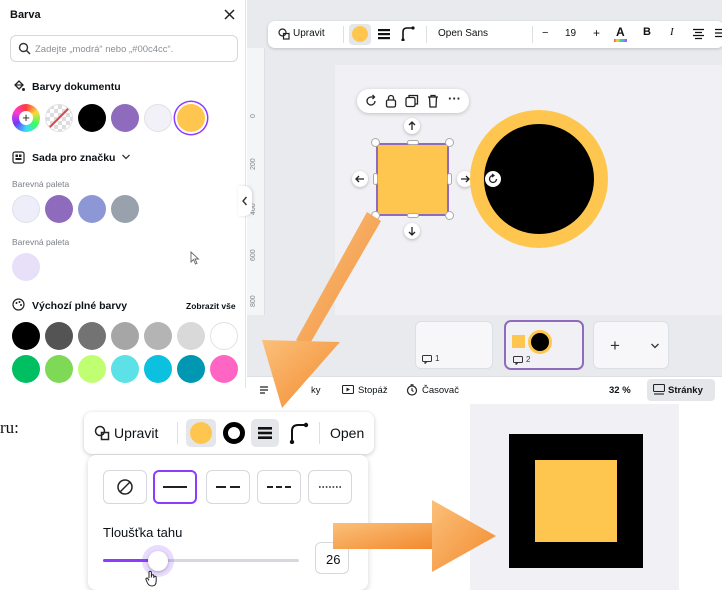 Image resolution: width=722 pixels, height=590 pixels. Describe the element at coordinates (414, 536) in the screenshot. I see `arrow-to-result` at that location.